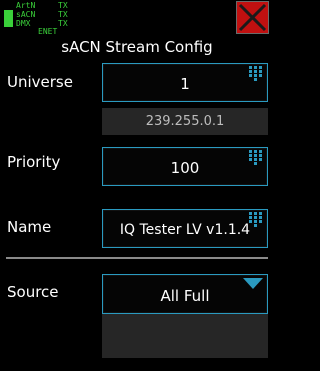  I want to click on close-button, so click(252, 17).